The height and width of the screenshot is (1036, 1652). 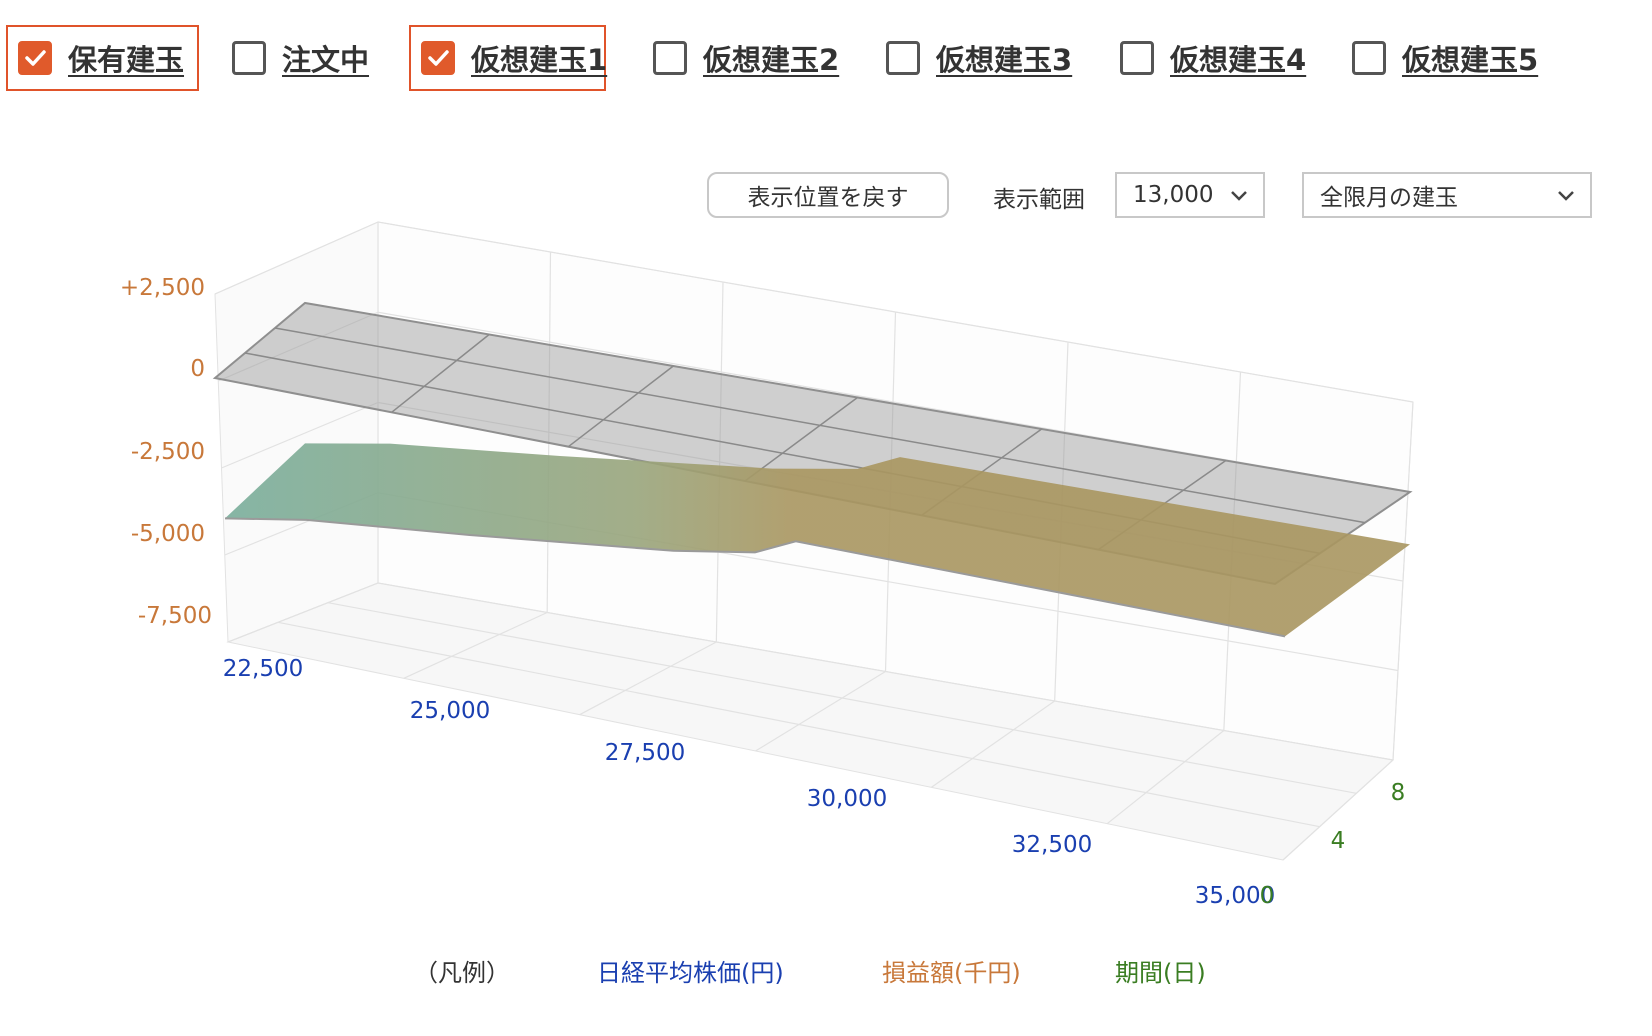 What do you see at coordinates (951, 973) in the screenshot?
I see `legend-pnl: 損益額(千円)` at bounding box center [951, 973].